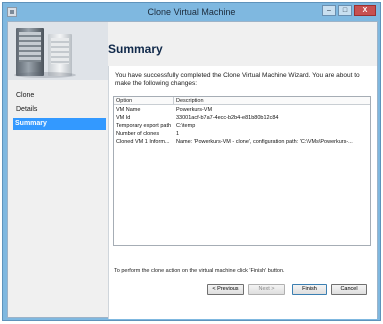 This screenshot has height=324, width=383. What do you see at coordinates (266, 289) in the screenshot?
I see `next-button: Next >` at bounding box center [266, 289].